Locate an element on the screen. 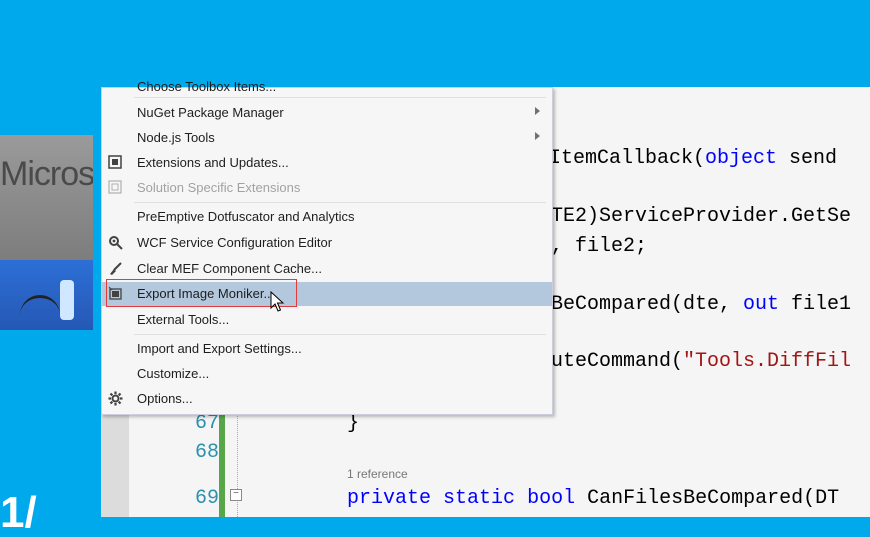 The width and height of the screenshot is (870, 537). broom-icon is located at coordinates (115, 269).